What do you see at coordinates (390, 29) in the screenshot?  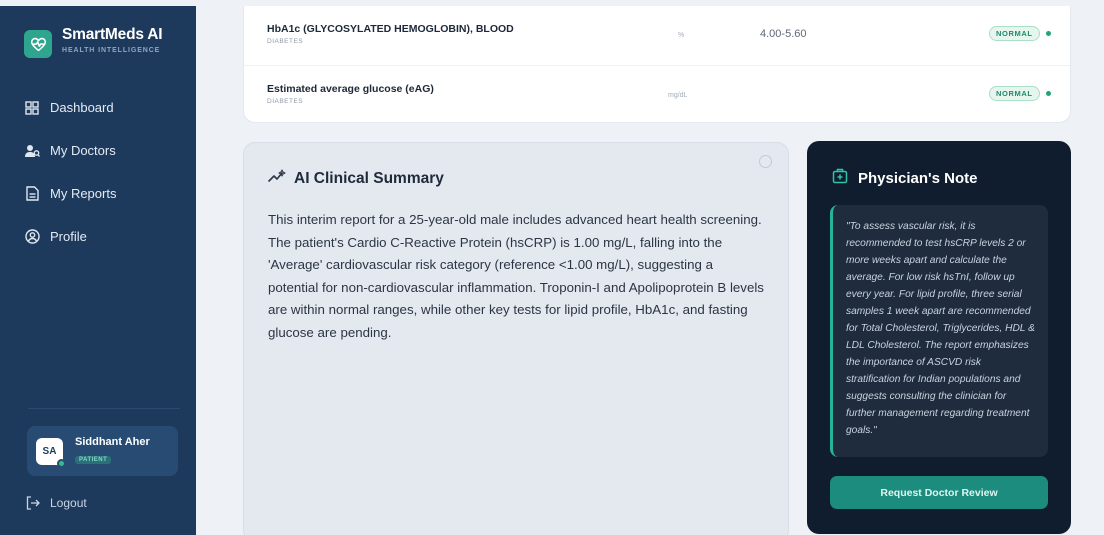 I see `test-name: HbA1c (GLYCOSYLATED HEMOGLOBIN), BLOOD` at bounding box center [390, 29].